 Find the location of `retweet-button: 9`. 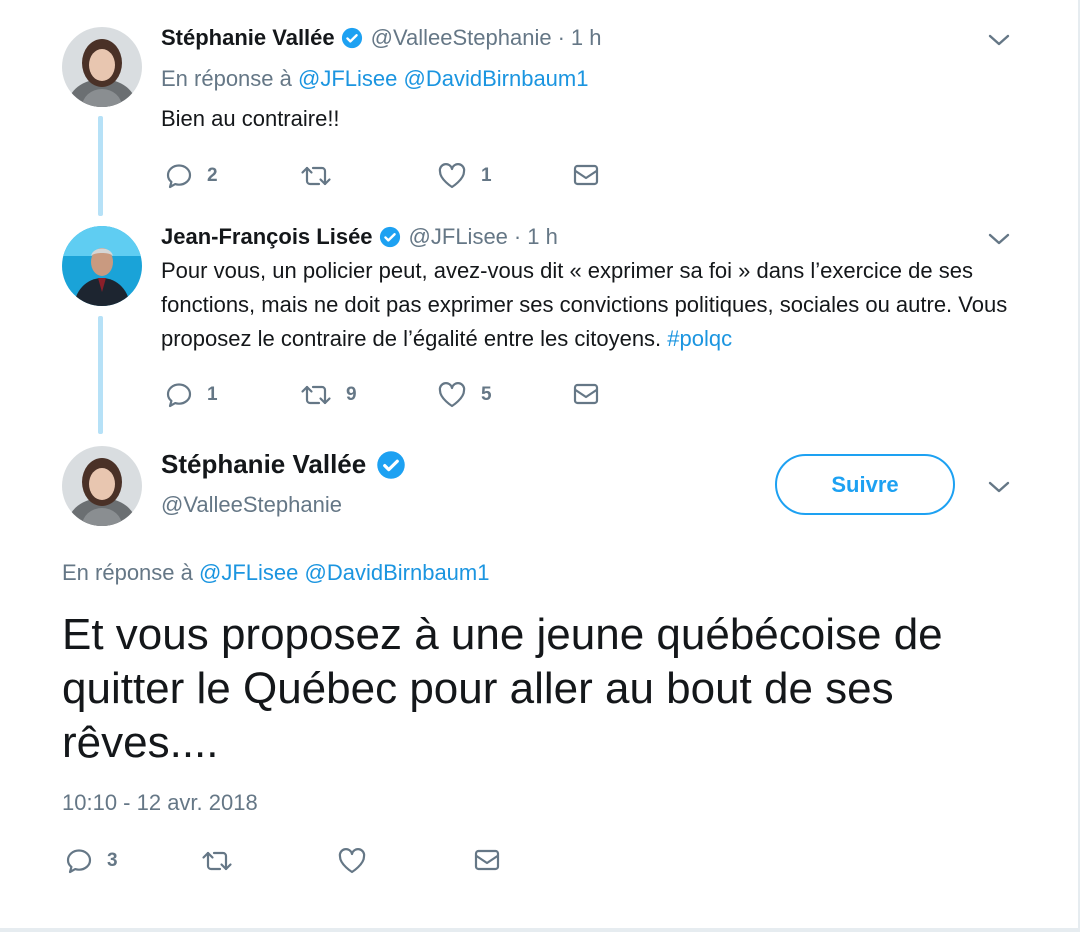

retweet-button: 9 is located at coordinates (328, 395).